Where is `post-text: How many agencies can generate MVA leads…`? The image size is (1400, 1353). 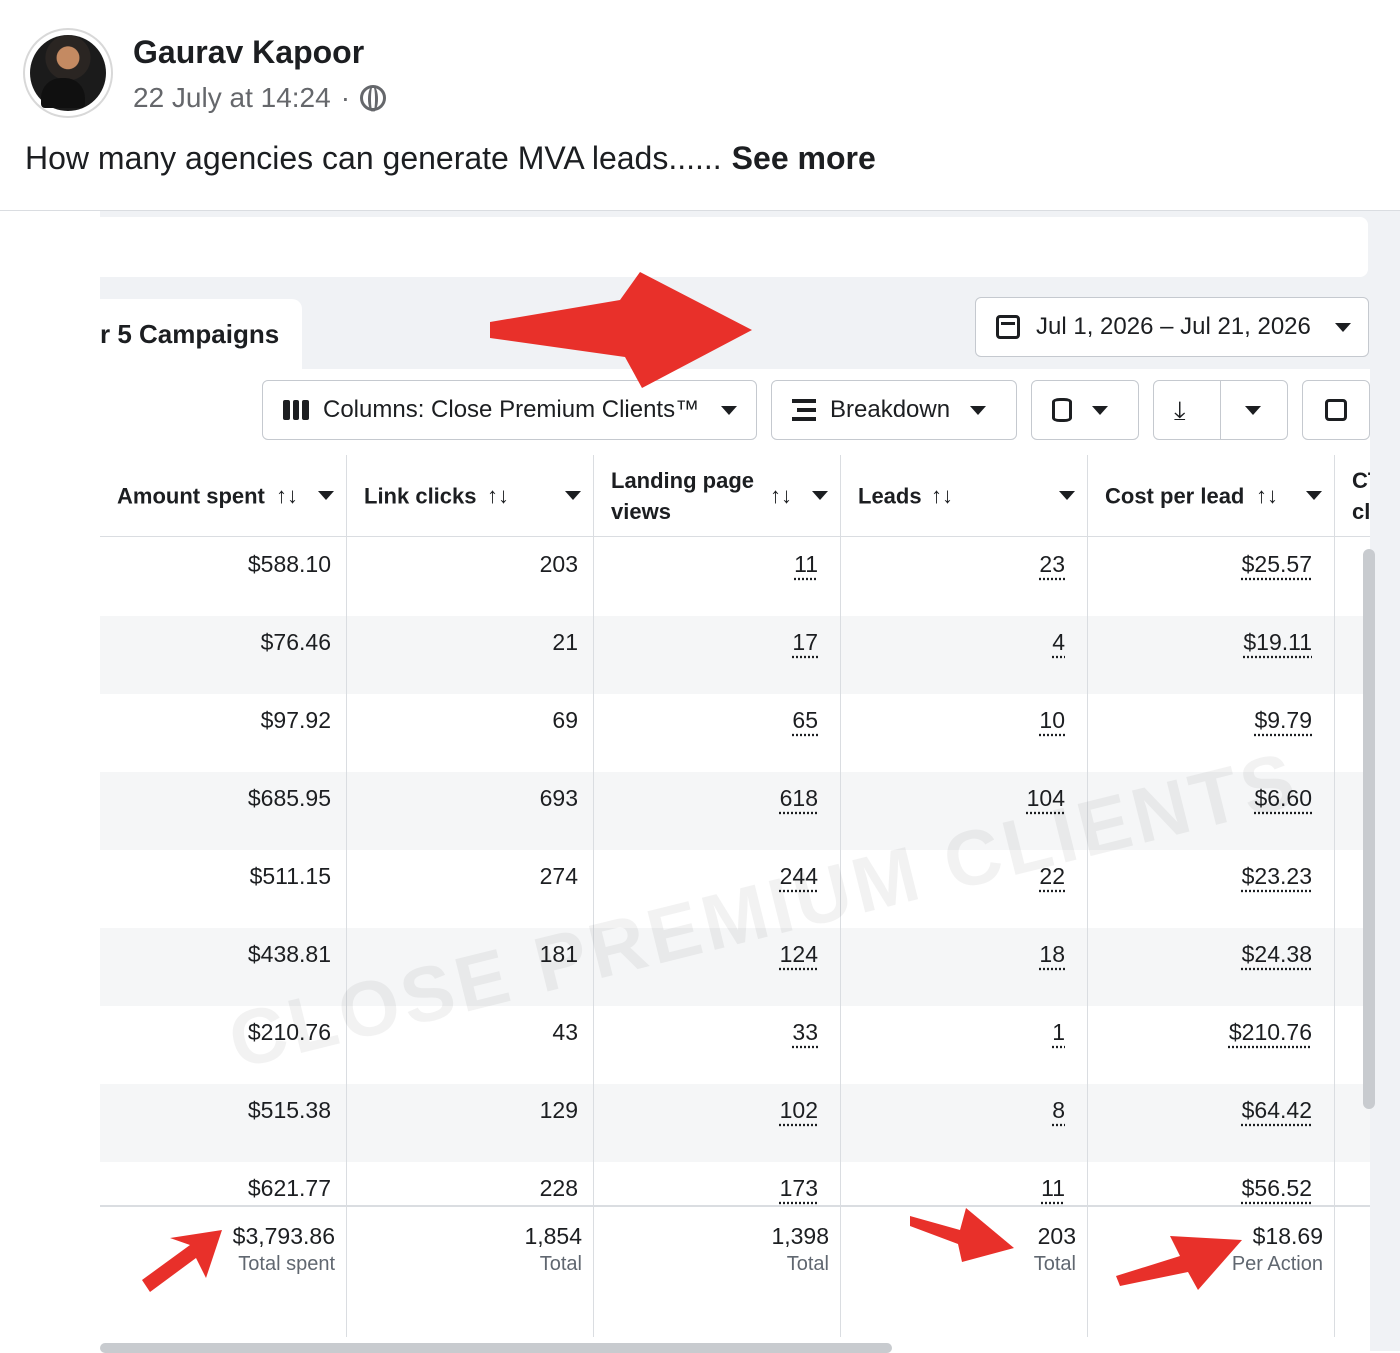 post-text: How many agencies can generate MVA leads… is located at coordinates (450, 158).